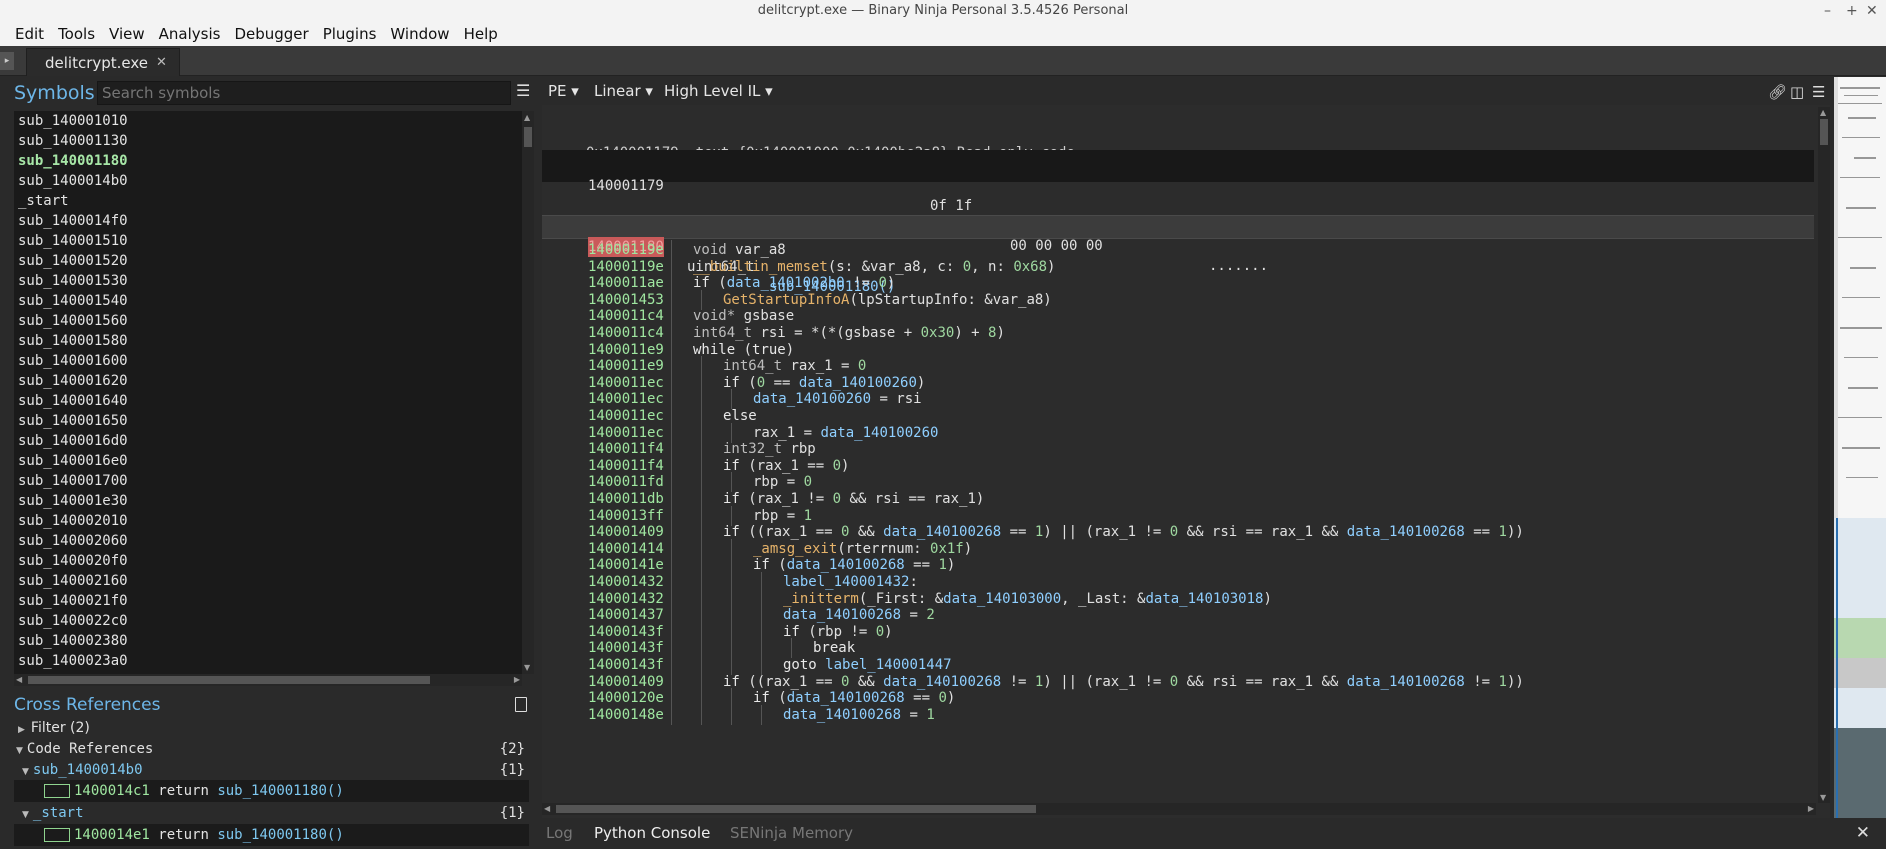 The image size is (1886, 849). Describe the element at coordinates (268, 581) in the screenshot. I see `symbol-item: sub_140002160` at that location.